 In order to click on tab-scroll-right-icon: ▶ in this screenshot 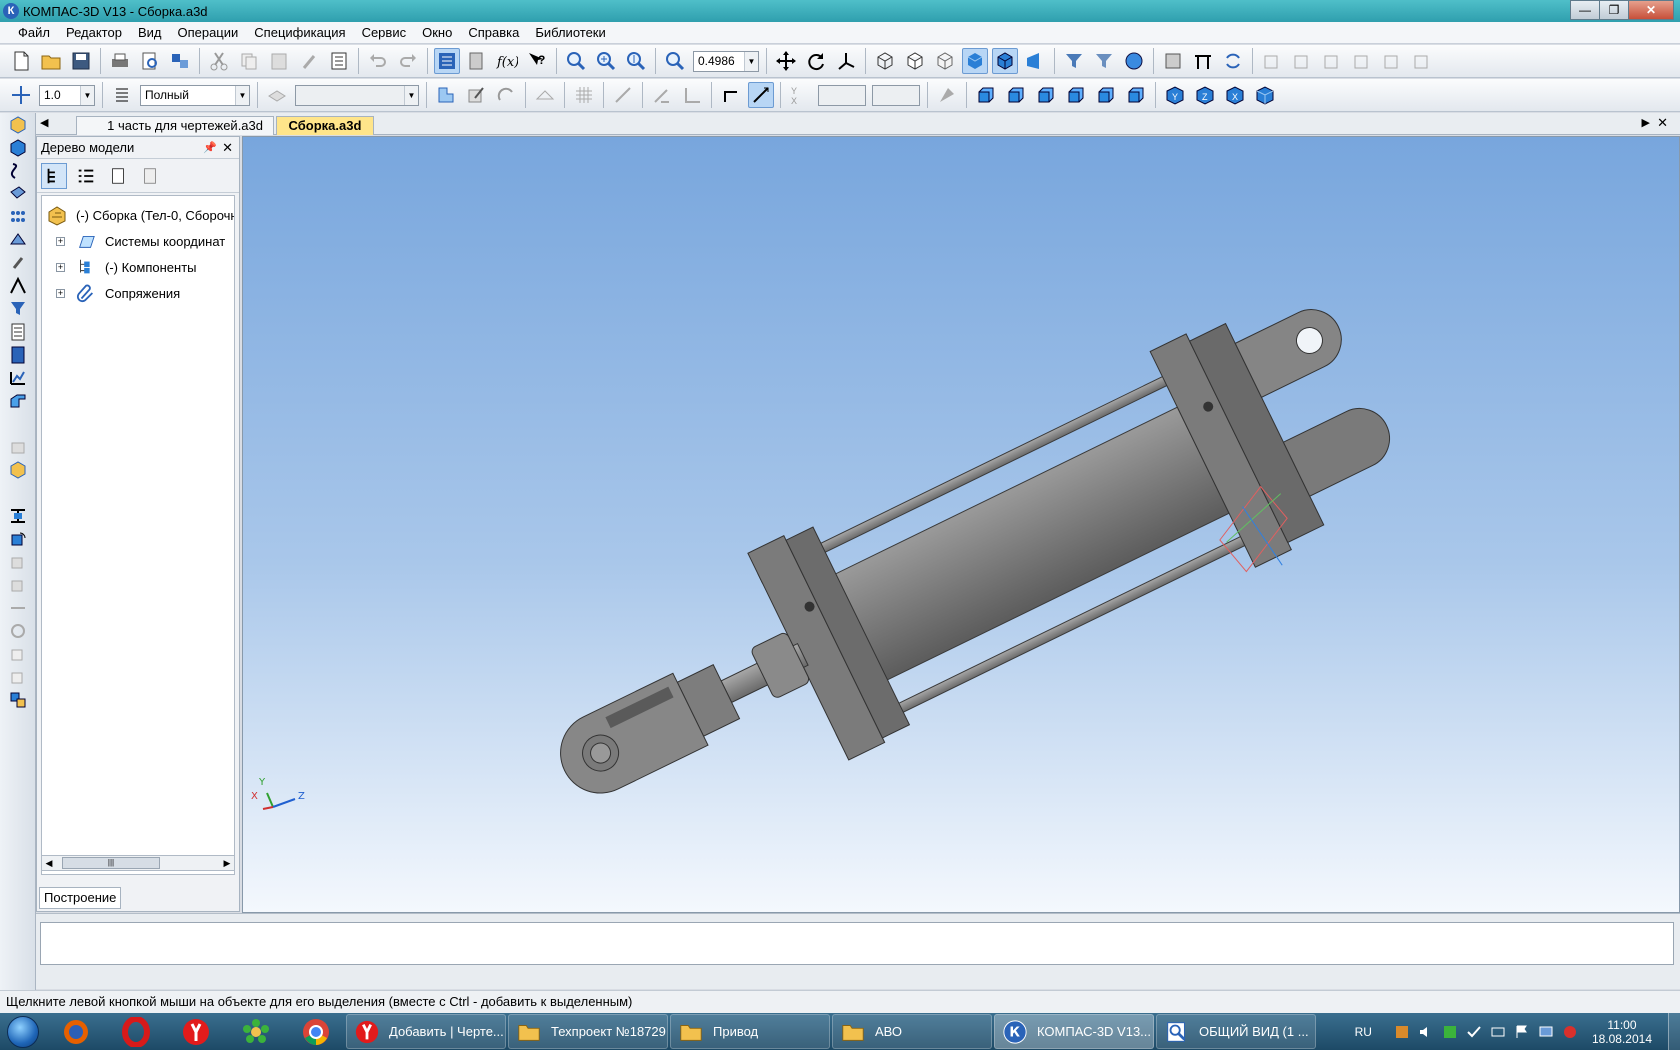, I will do `click(1646, 122)`.